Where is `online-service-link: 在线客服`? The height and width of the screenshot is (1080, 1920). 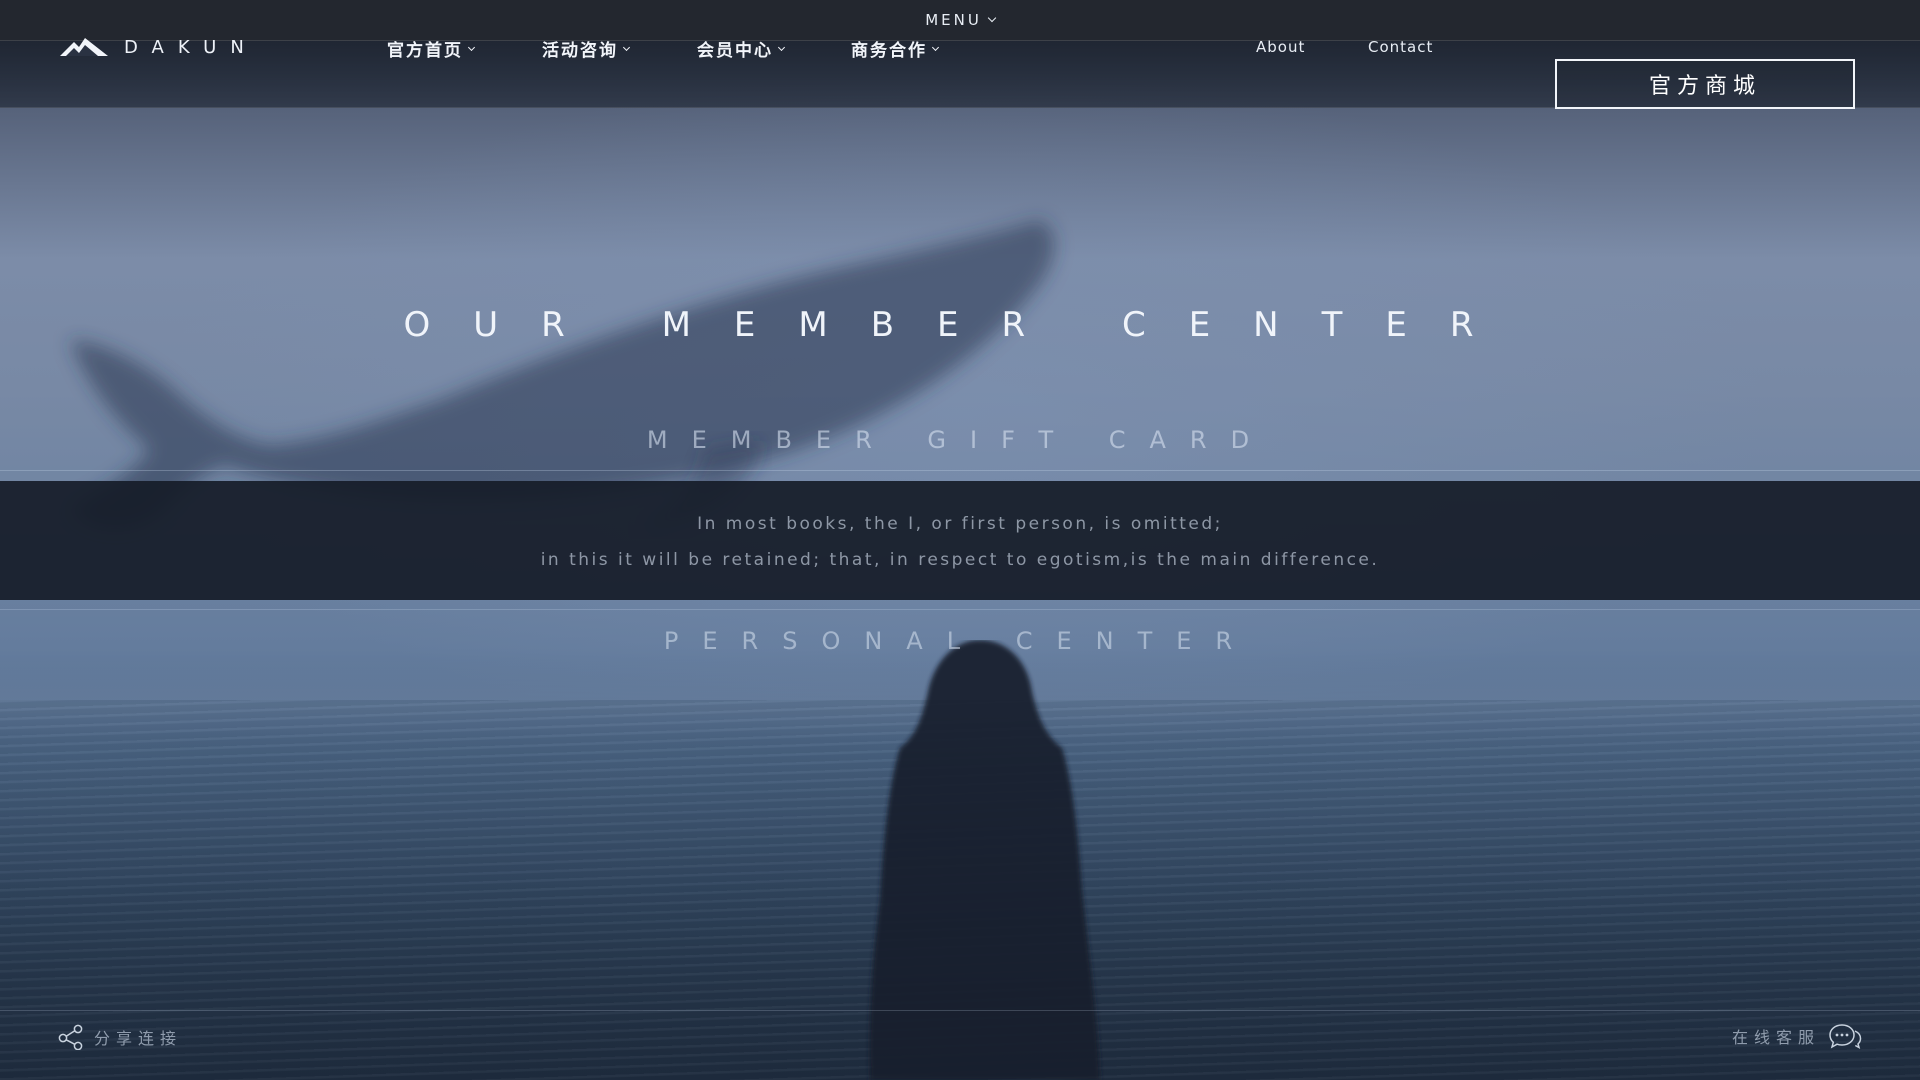
online-service-link: 在线客服 is located at coordinates (1797, 1036).